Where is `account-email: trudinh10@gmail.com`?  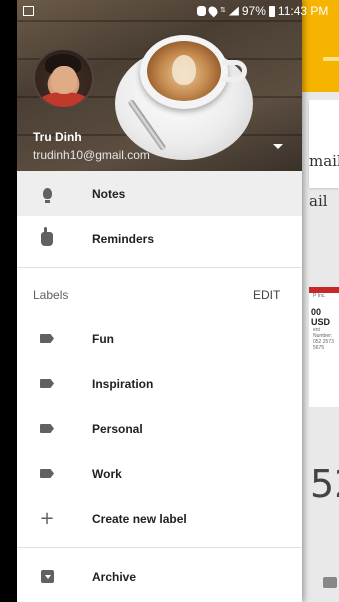
account-email: trudinh10@gmail.com is located at coordinates (91, 155).